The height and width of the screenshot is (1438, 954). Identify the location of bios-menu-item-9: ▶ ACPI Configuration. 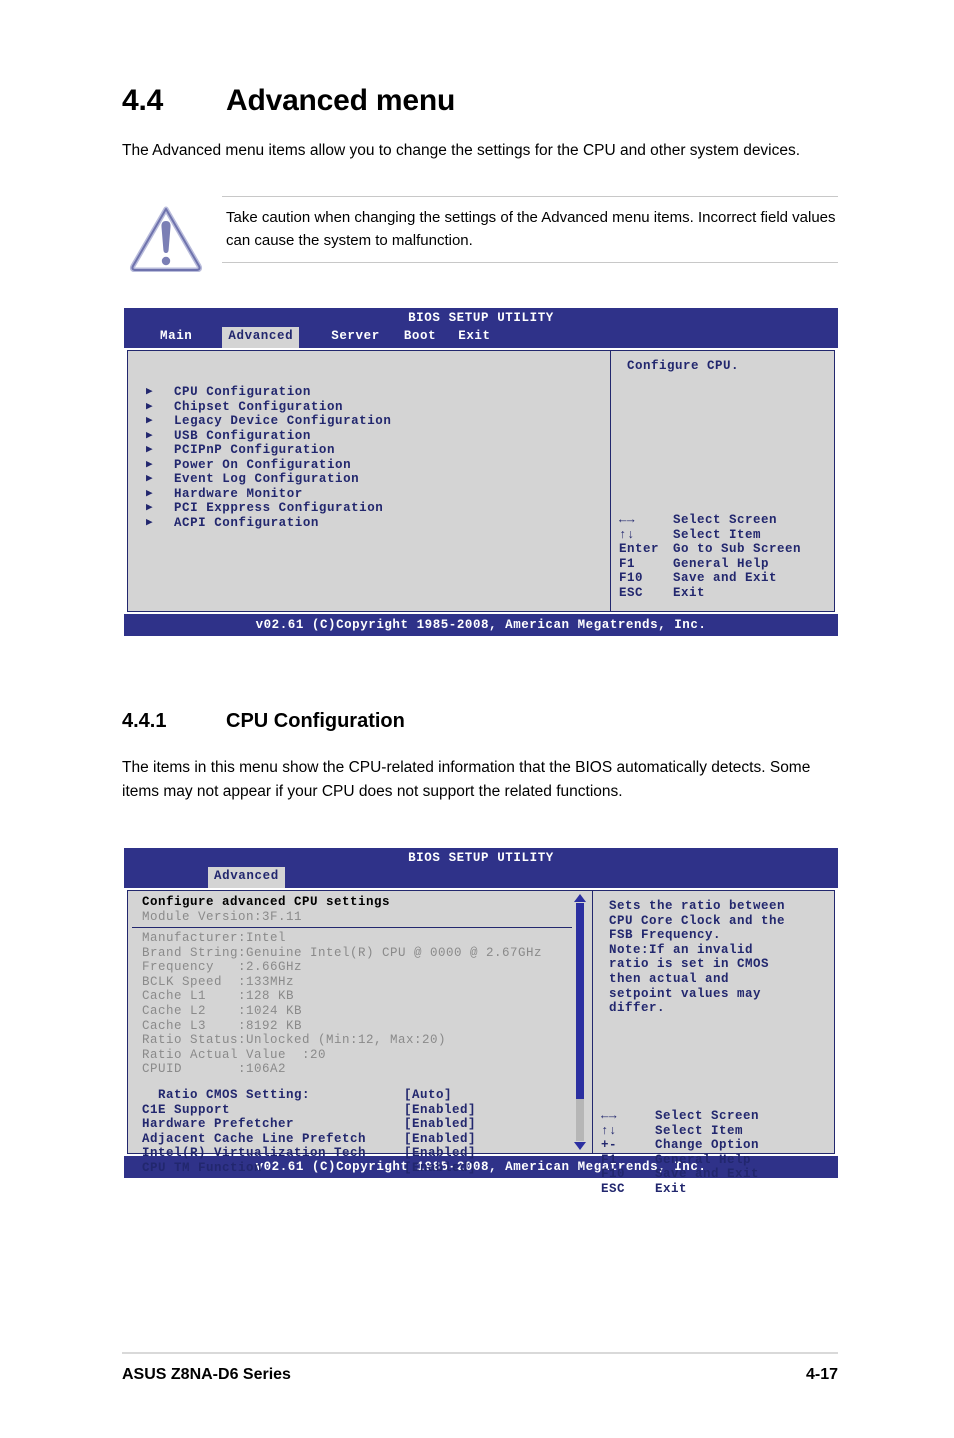
(366, 523).